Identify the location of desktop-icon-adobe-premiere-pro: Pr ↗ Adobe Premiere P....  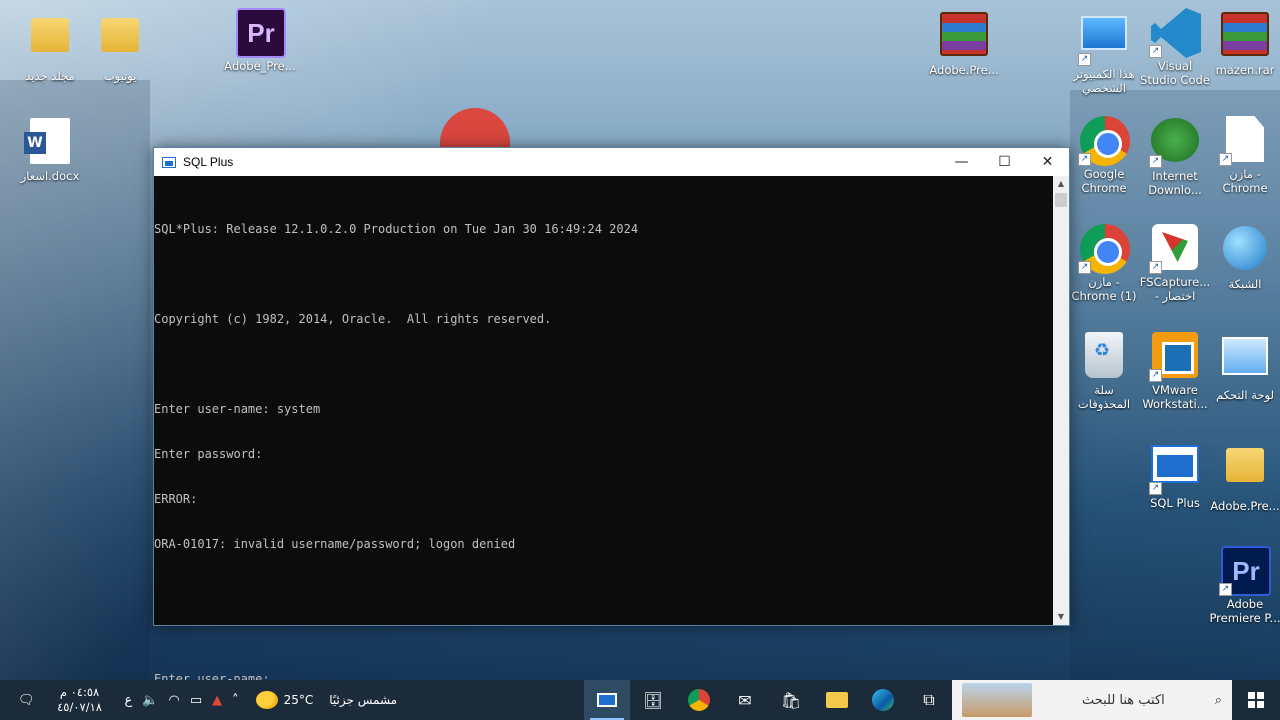
(1244, 585).